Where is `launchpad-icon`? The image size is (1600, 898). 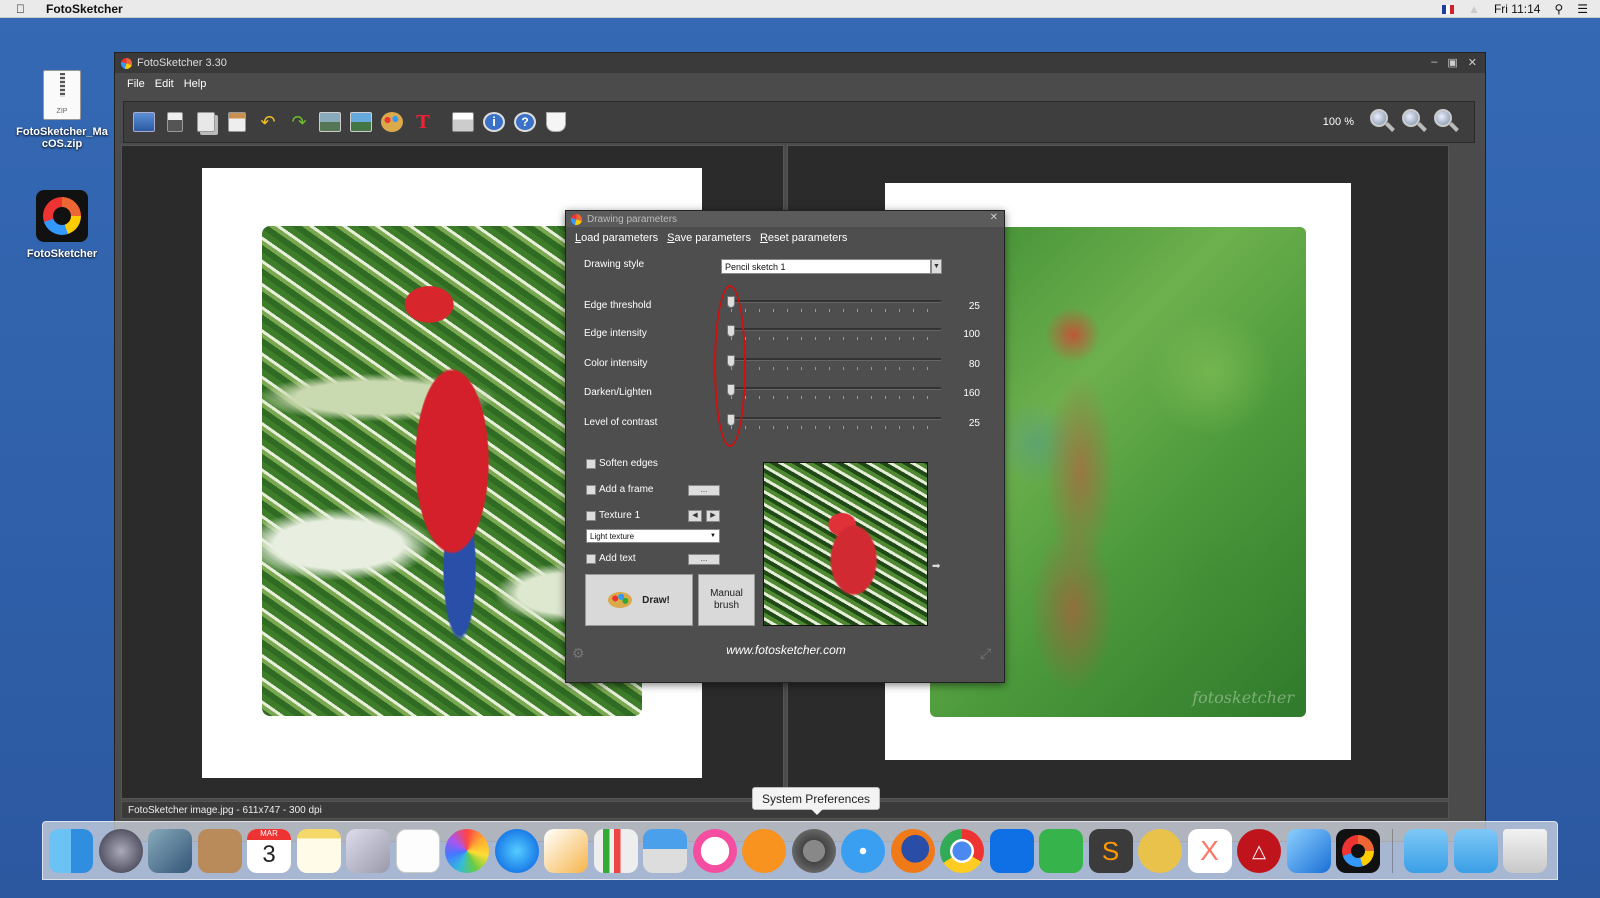
launchpad-icon is located at coordinates (120, 850).